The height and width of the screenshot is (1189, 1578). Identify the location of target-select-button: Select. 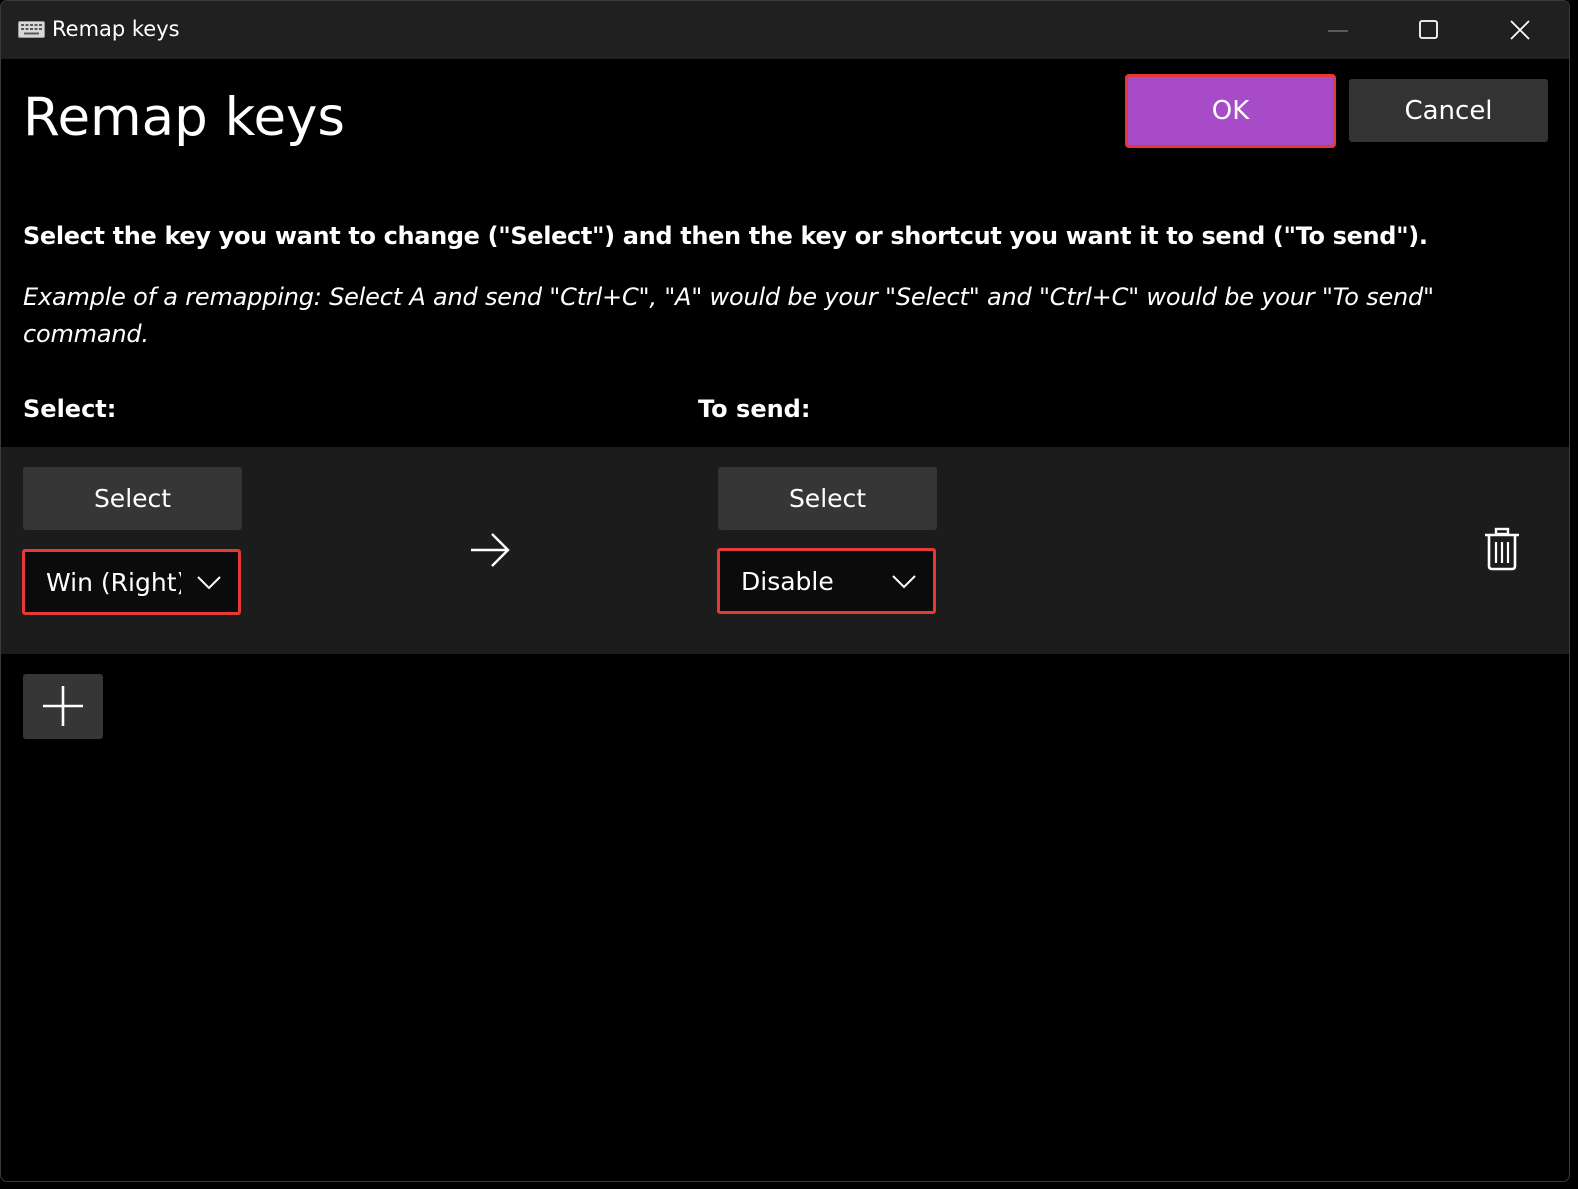
(827, 498).